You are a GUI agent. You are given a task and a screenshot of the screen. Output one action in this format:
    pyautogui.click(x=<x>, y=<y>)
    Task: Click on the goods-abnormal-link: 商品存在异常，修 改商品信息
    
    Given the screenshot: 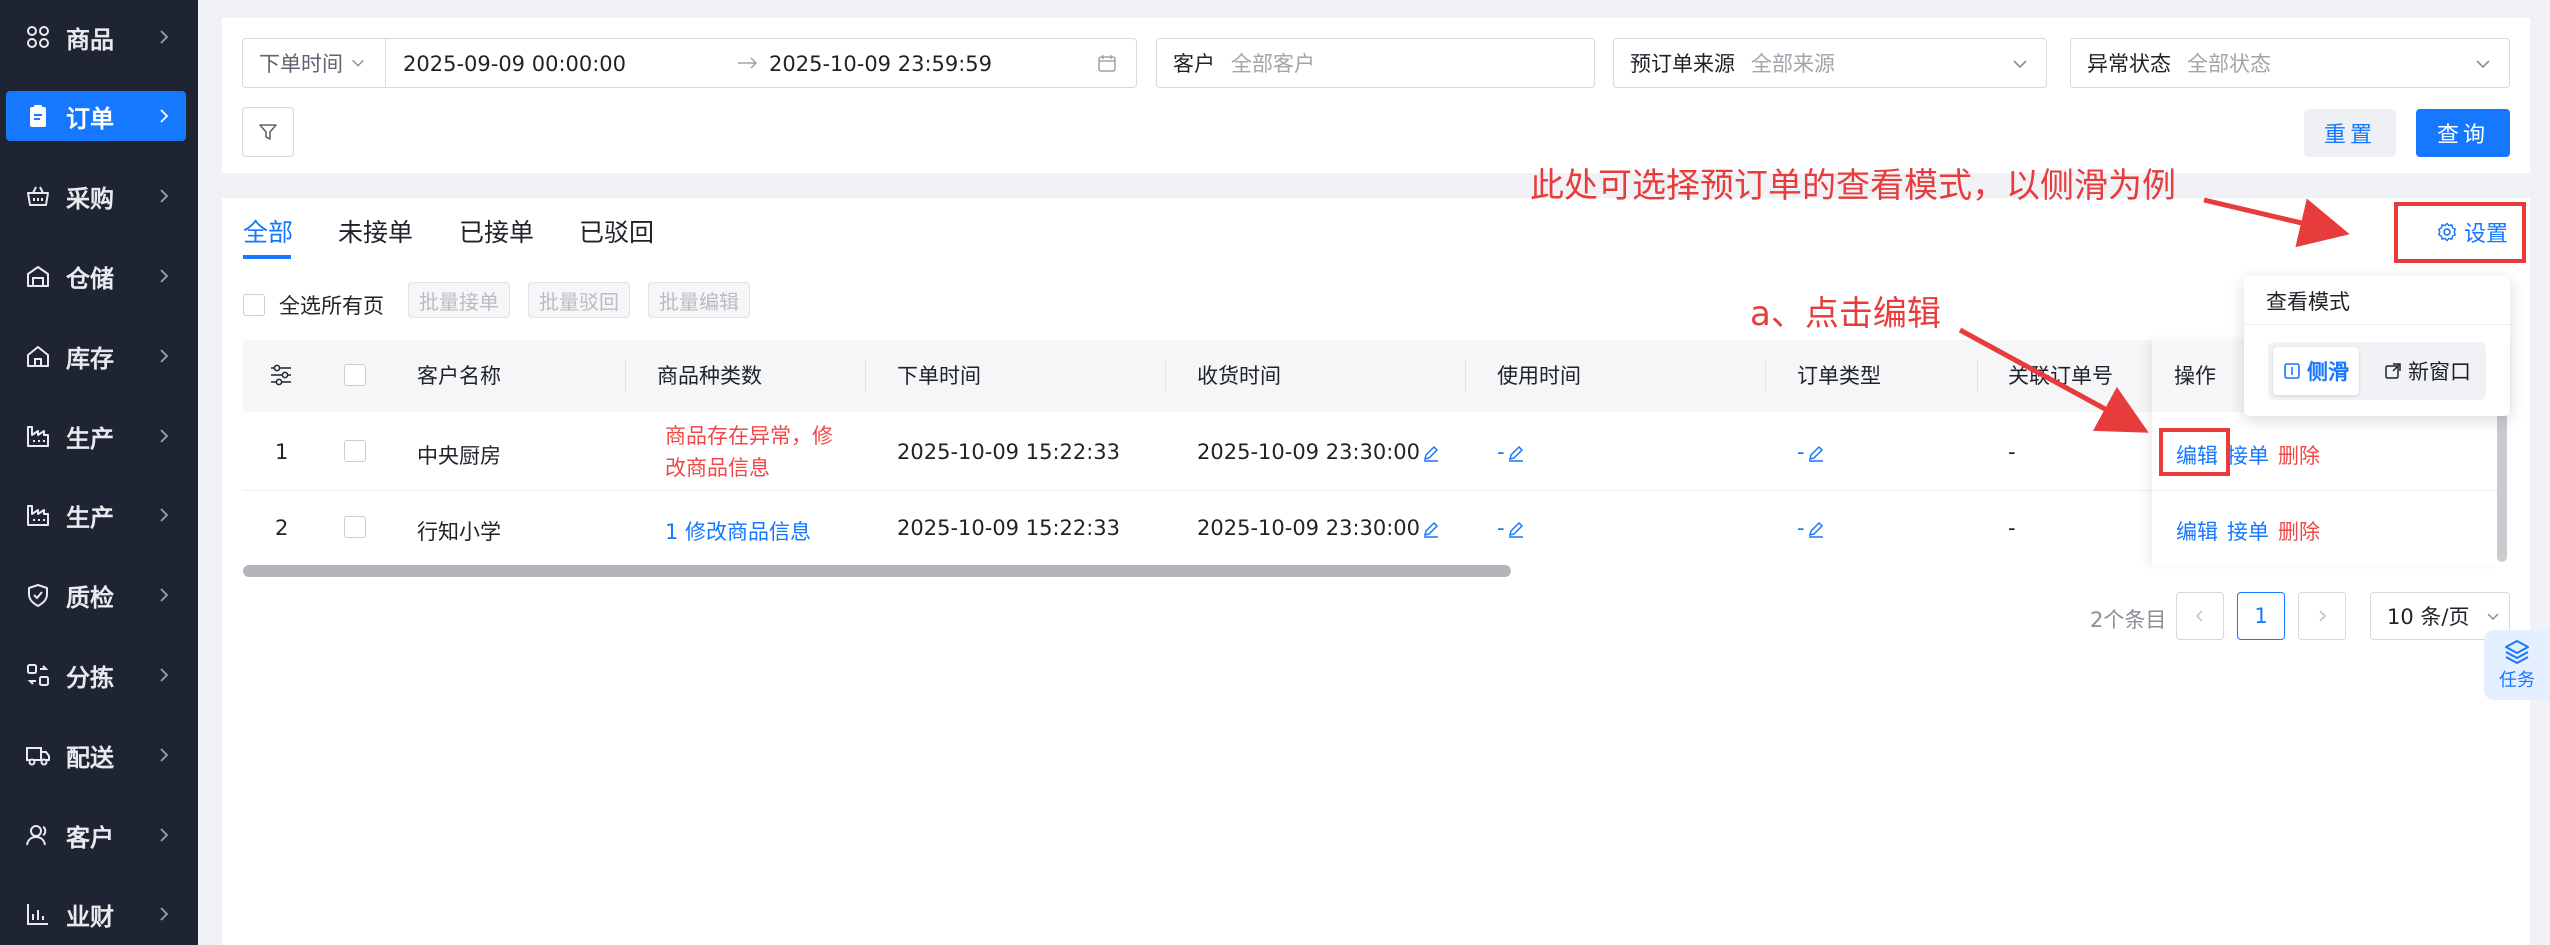 What is the action you would take?
    pyautogui.click(x=765, y=452)
    